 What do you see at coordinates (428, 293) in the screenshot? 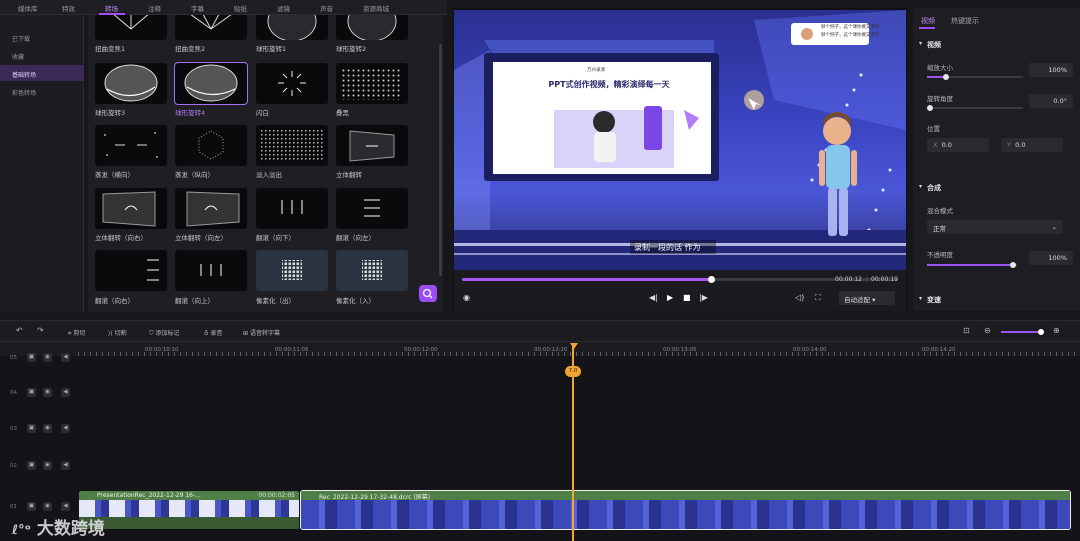
I see `search-button` at bounding box center [428, 293].